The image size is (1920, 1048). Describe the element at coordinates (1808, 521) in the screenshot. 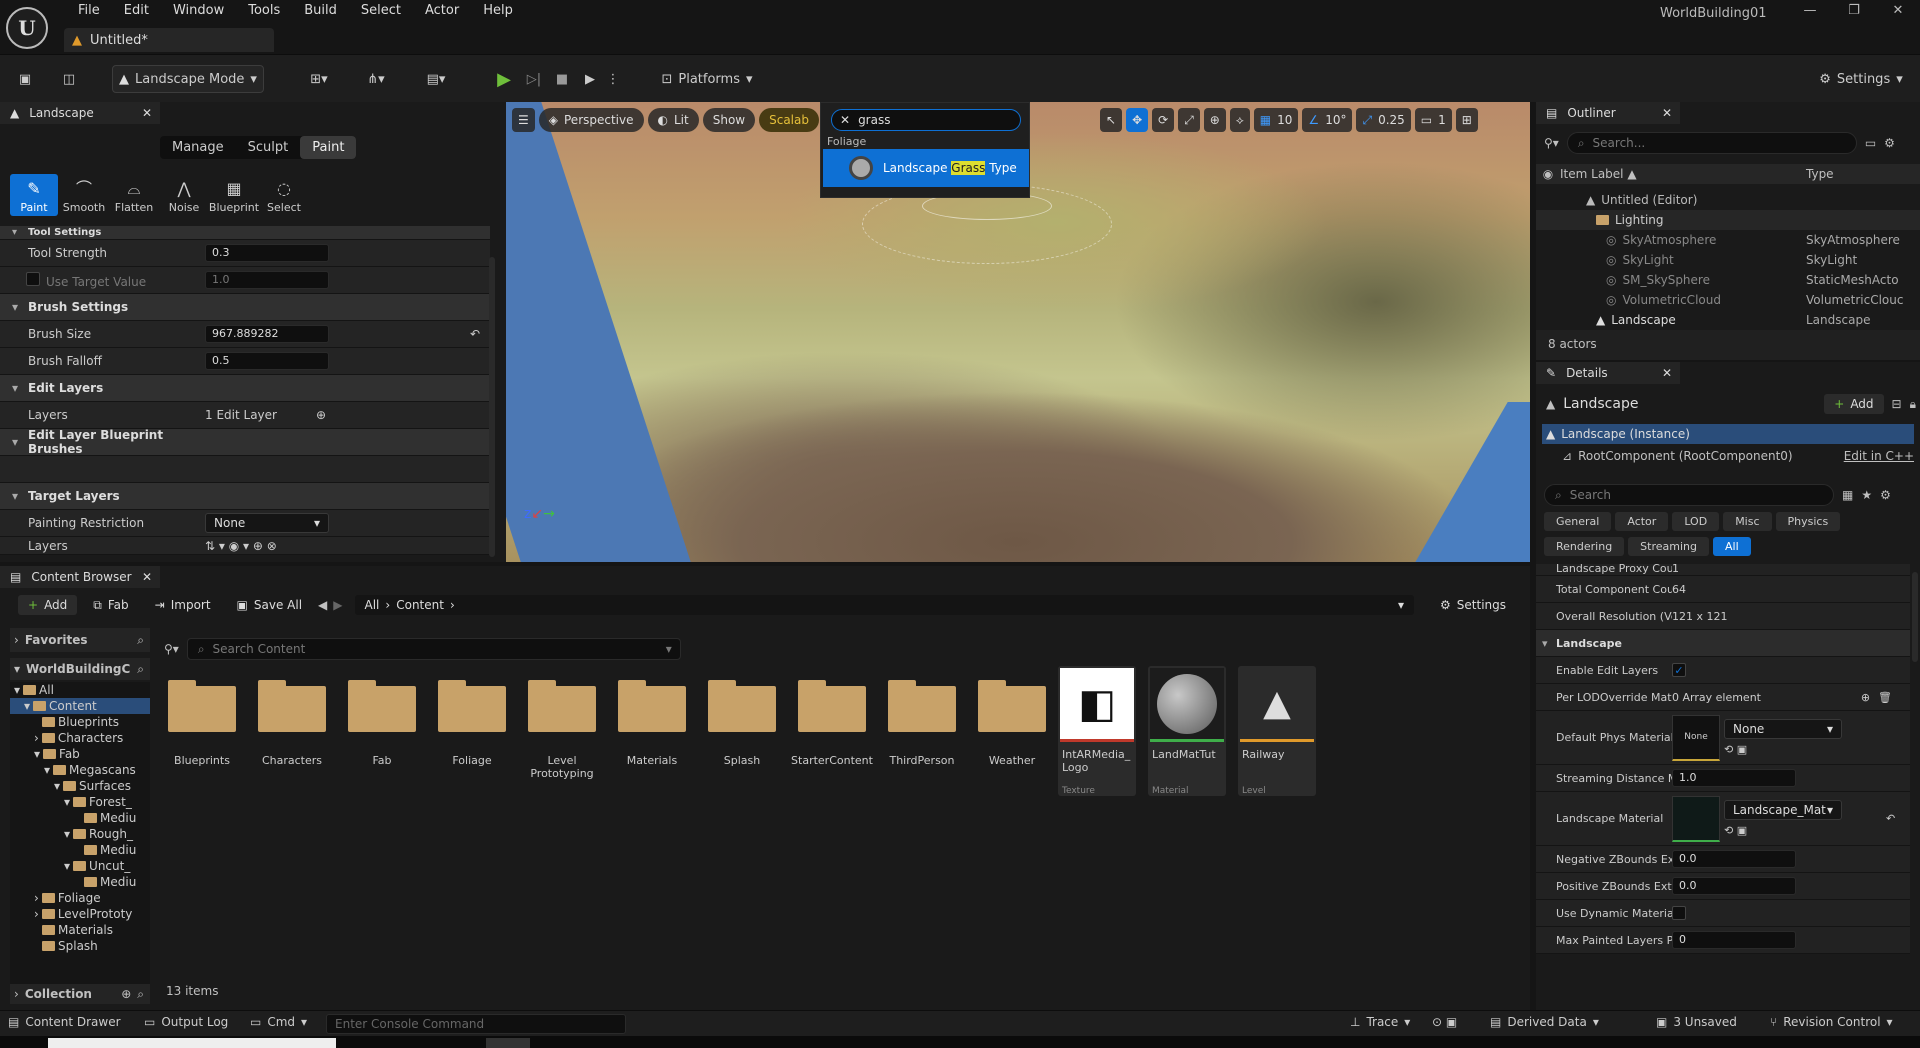

I see `filter-physics: Physics` at that location.